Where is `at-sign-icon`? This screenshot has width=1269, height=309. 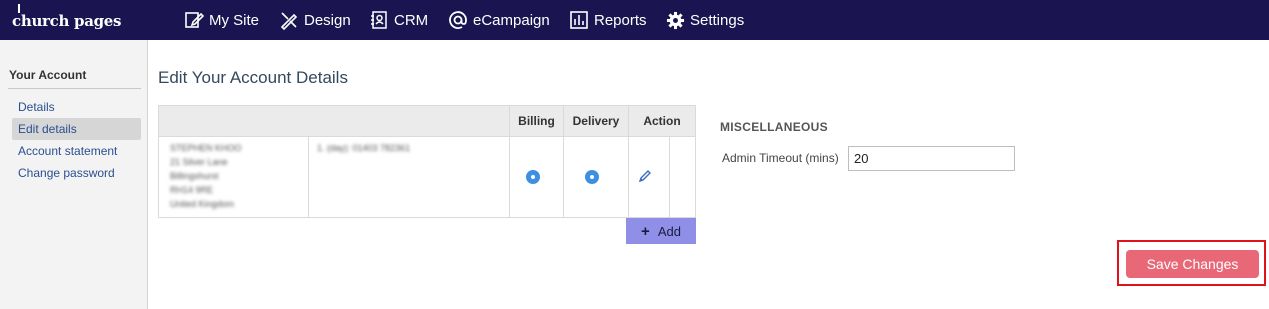
at-sign-icon is located at coordinates (458, 20).